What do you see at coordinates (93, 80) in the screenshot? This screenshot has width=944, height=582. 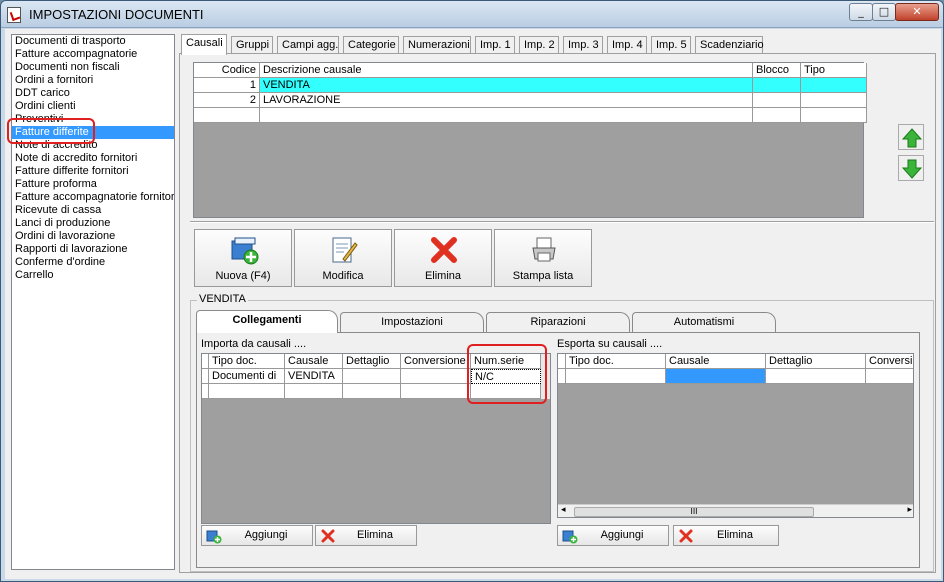 I see `doc-type-item: Ordini a fornitori` at bounding box center [93, 80].